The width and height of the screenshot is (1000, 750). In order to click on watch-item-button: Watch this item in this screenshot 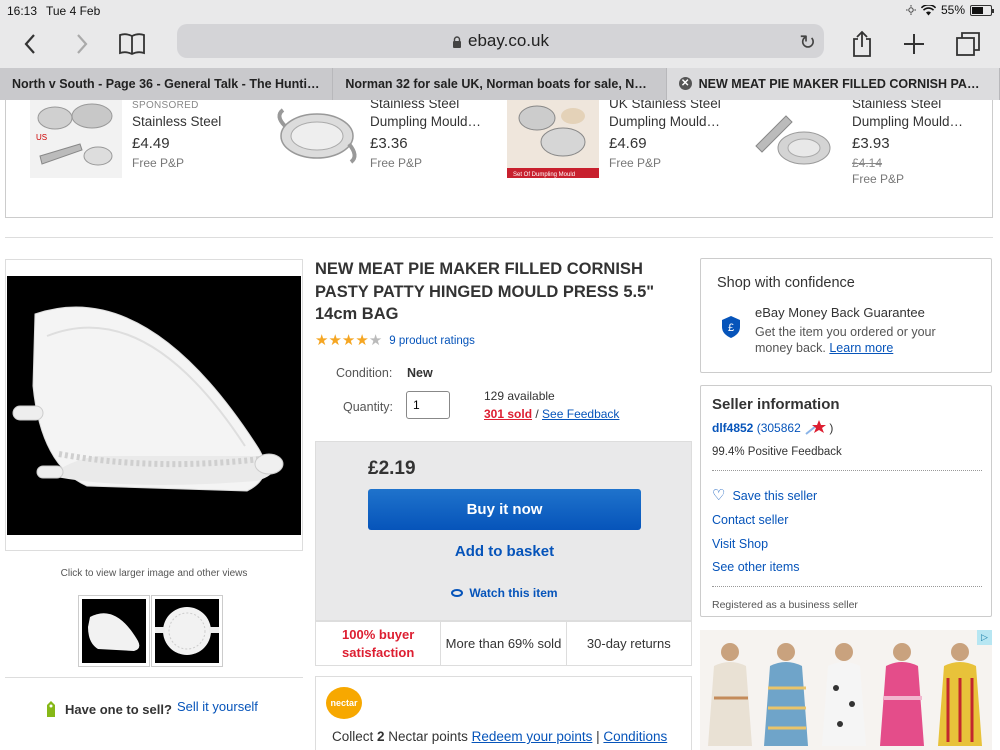, I will do `click(504, 593)`.